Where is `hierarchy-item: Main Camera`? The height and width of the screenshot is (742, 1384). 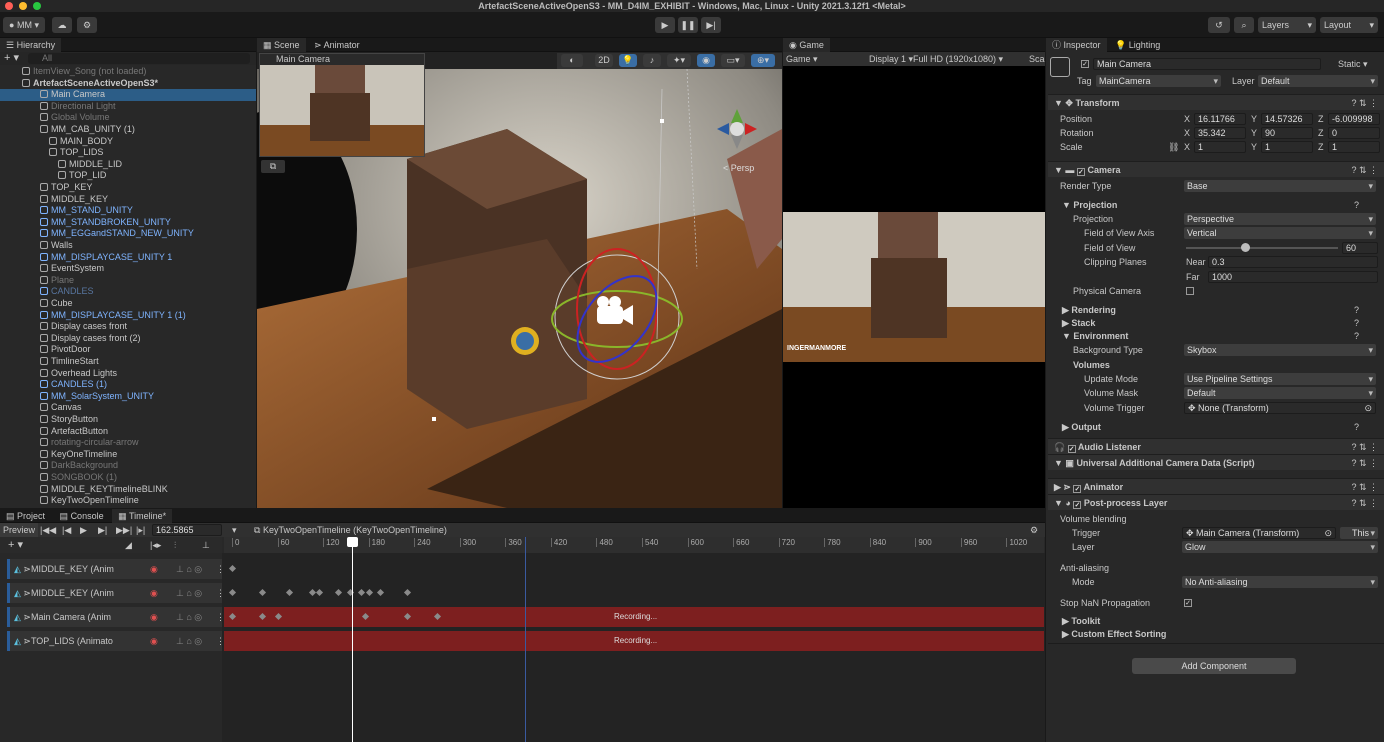 hierarchy-item: Main Camera is located at coordinates (128, 95).